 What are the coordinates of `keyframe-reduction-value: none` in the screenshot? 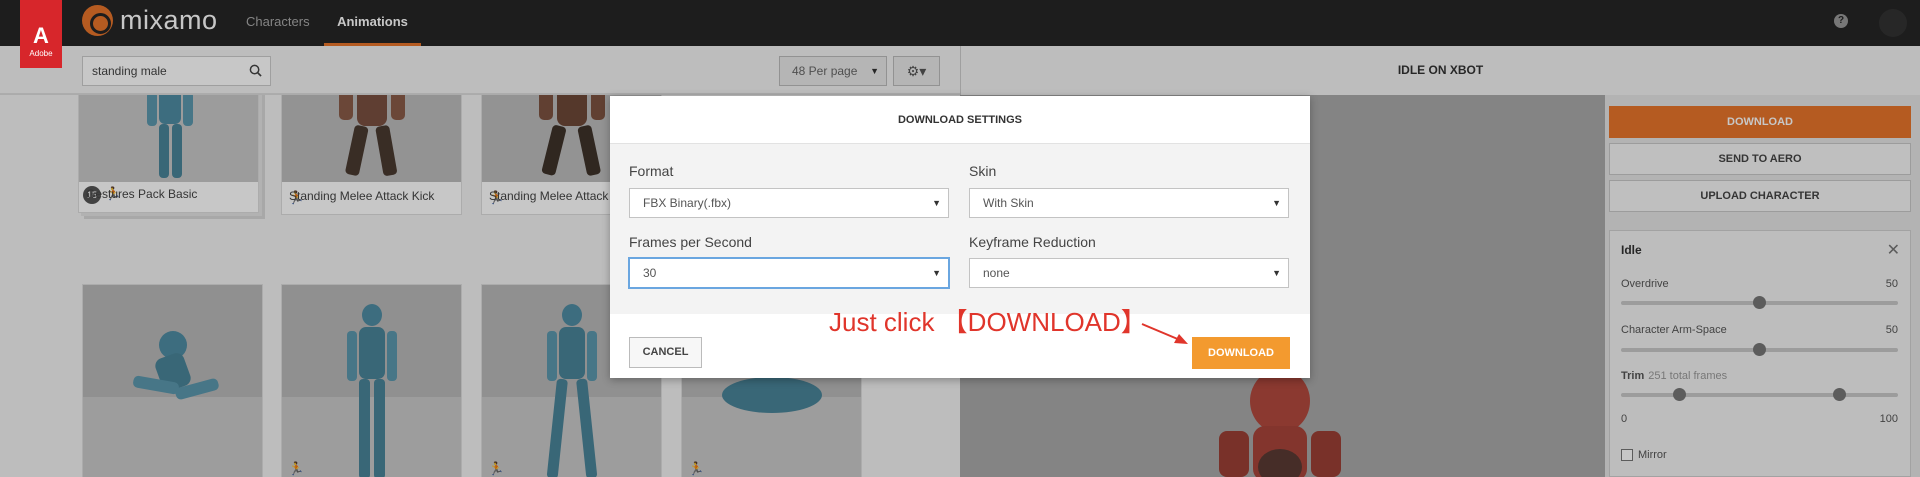 It's located at (996, 273).